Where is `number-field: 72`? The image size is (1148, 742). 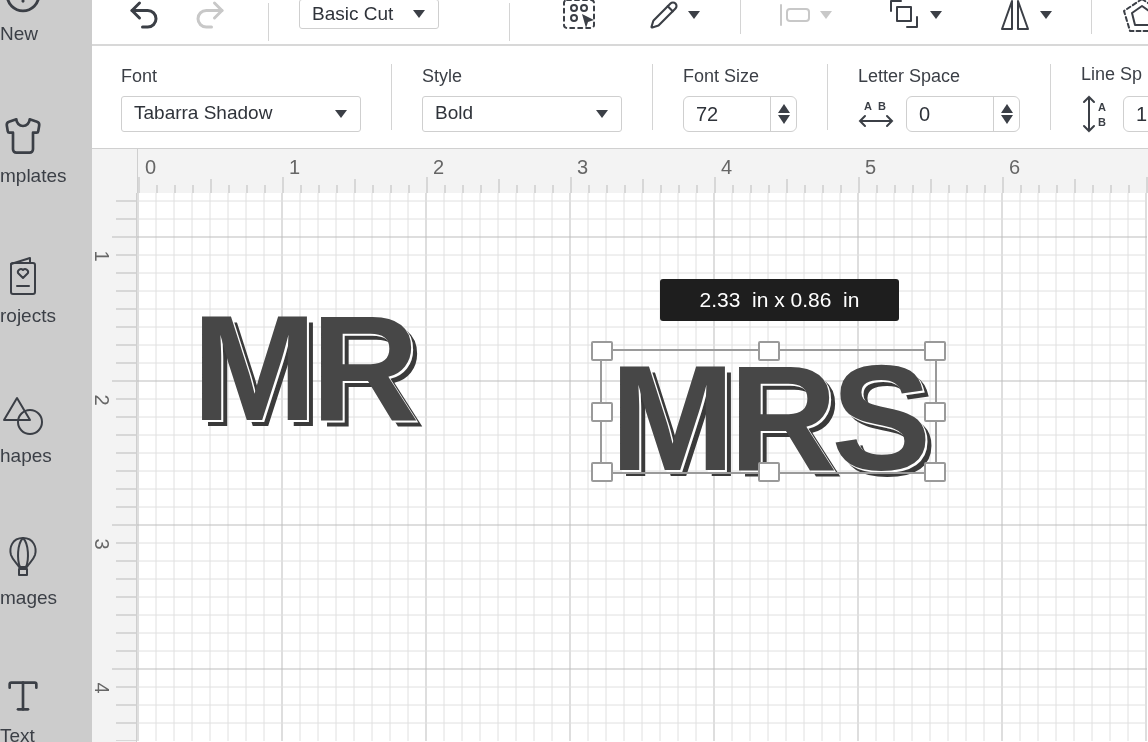
number-field: 72 is located at coordinates (740, 113).